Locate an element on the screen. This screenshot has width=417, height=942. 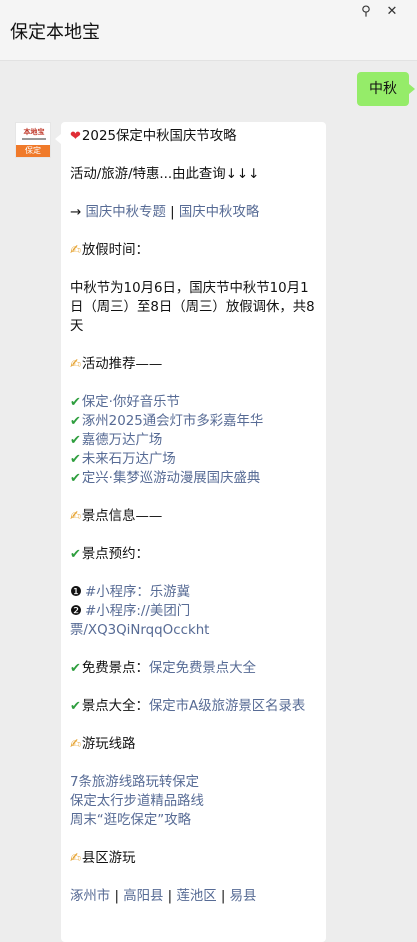
heart-icon: ❤ is located at coordinates (75, 136).